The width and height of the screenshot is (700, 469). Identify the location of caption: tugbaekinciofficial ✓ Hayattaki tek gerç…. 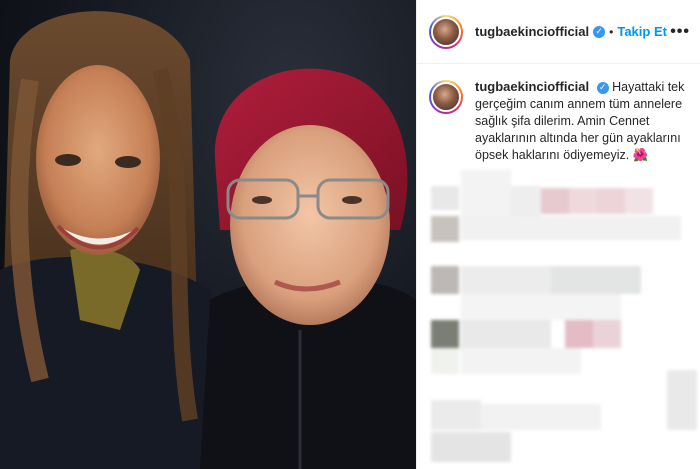
(558, 114).